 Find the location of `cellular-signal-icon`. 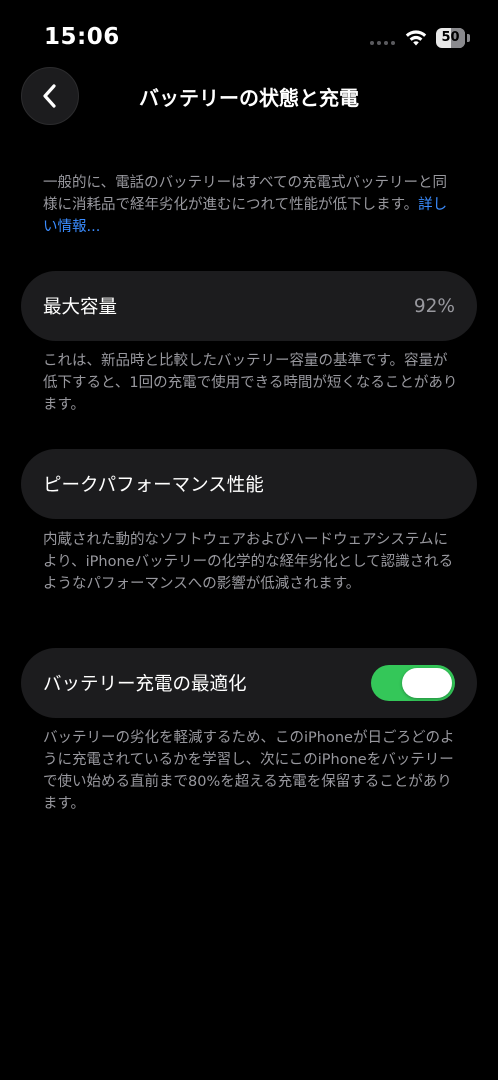

cellular-signal-icon is located at coordinates (382, 43).